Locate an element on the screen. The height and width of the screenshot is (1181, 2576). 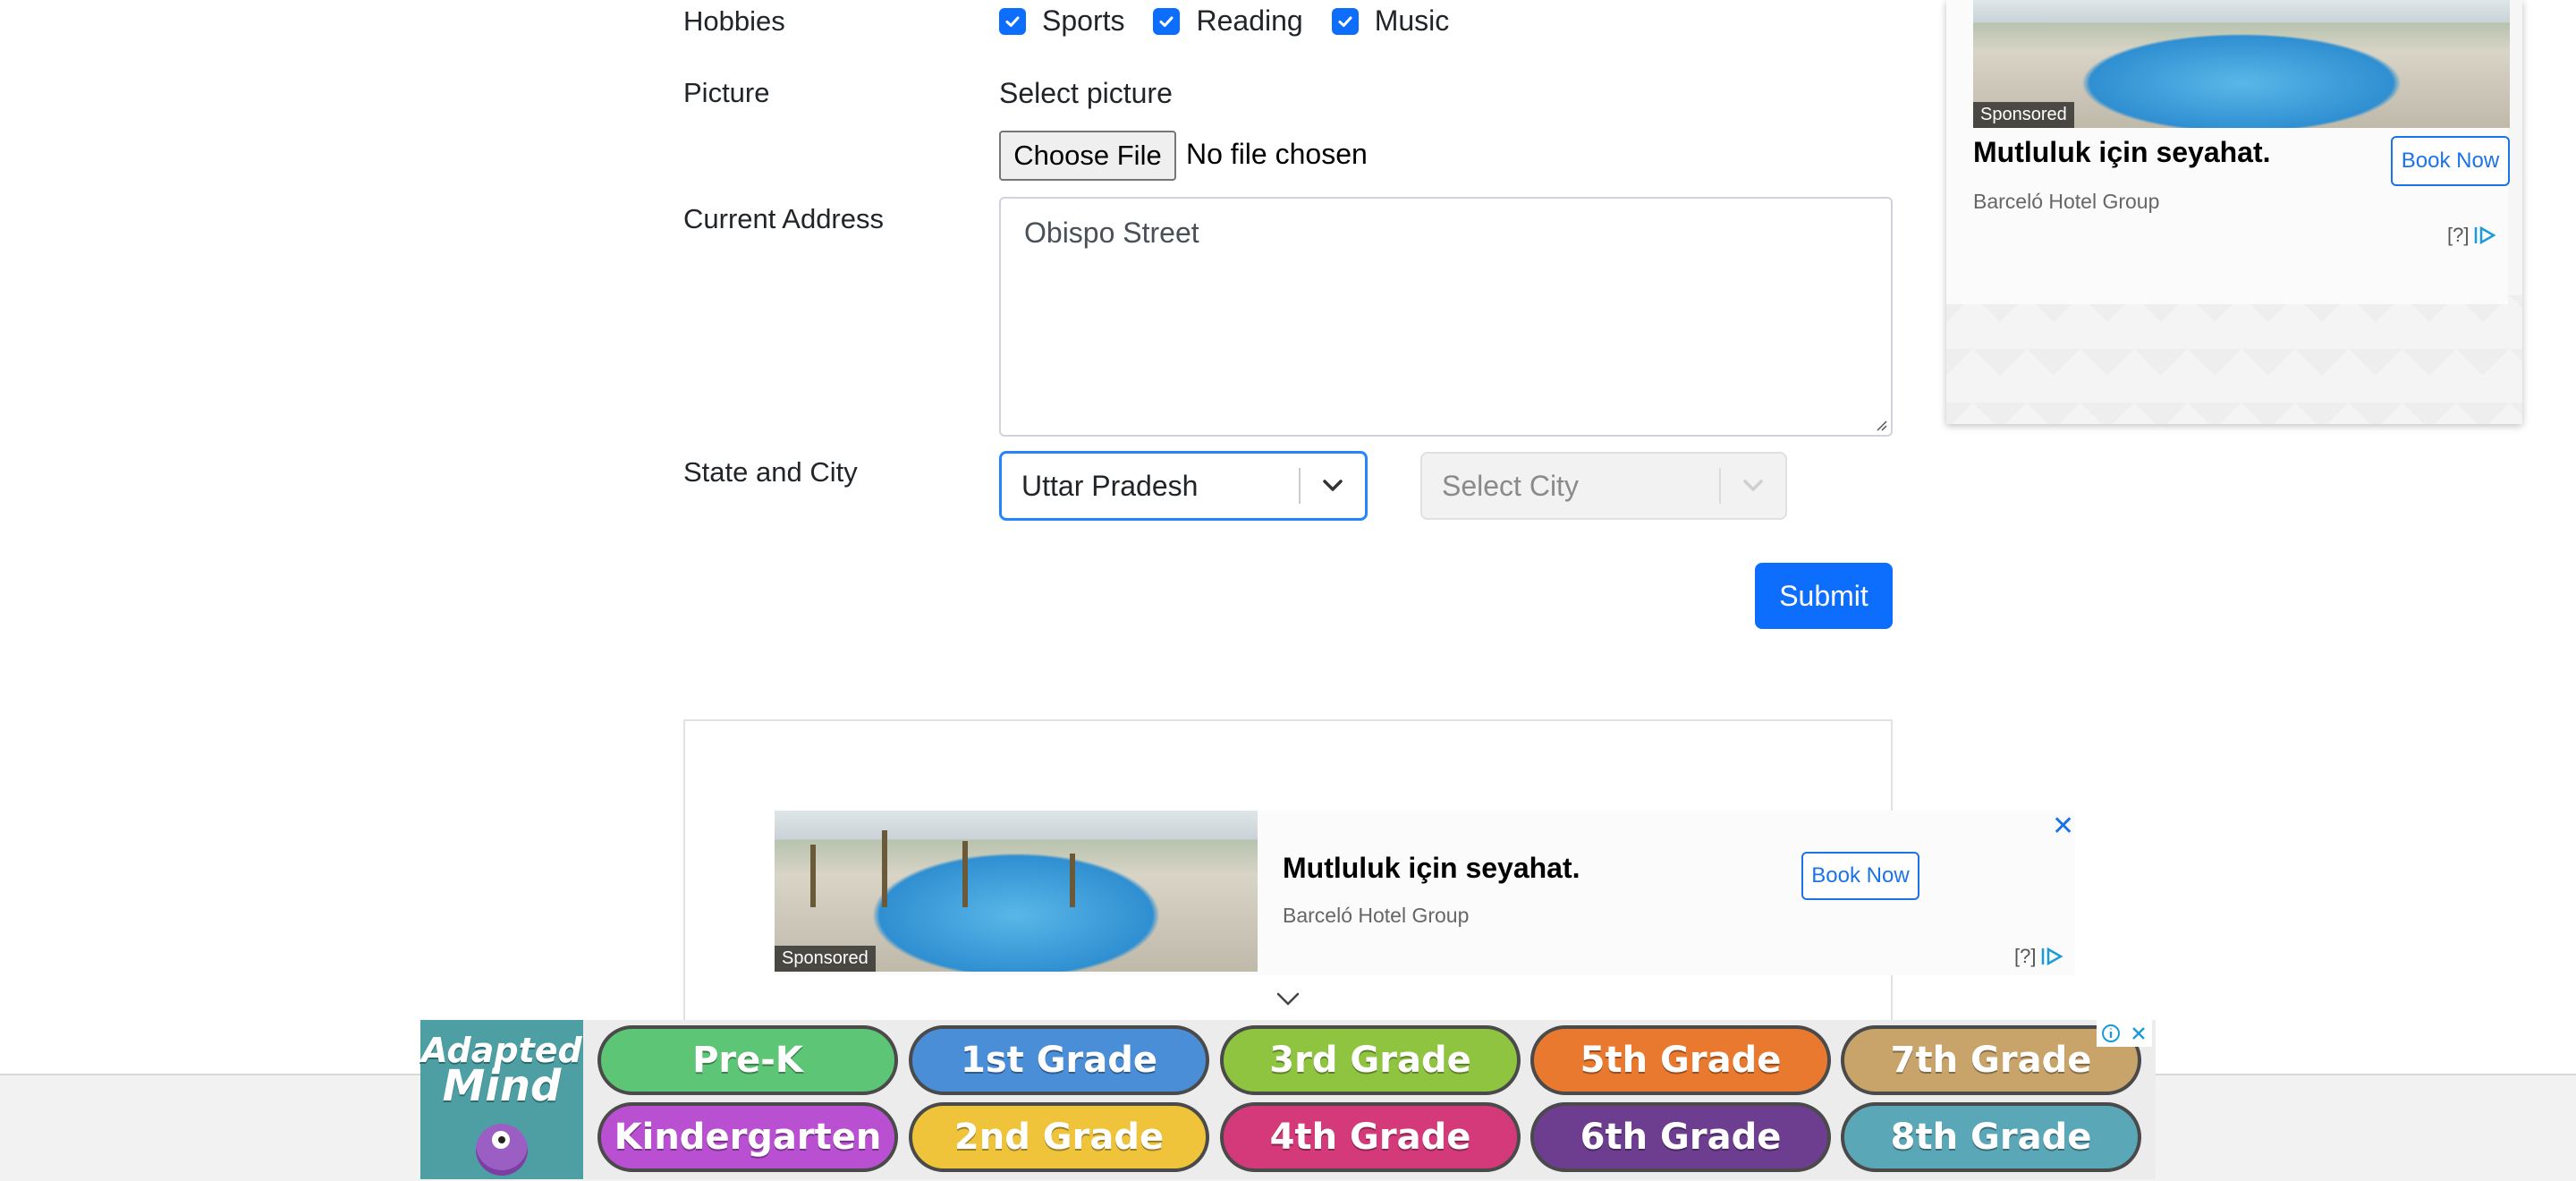
logo-text-line2: Mind is located at coordinates (502, 1086).